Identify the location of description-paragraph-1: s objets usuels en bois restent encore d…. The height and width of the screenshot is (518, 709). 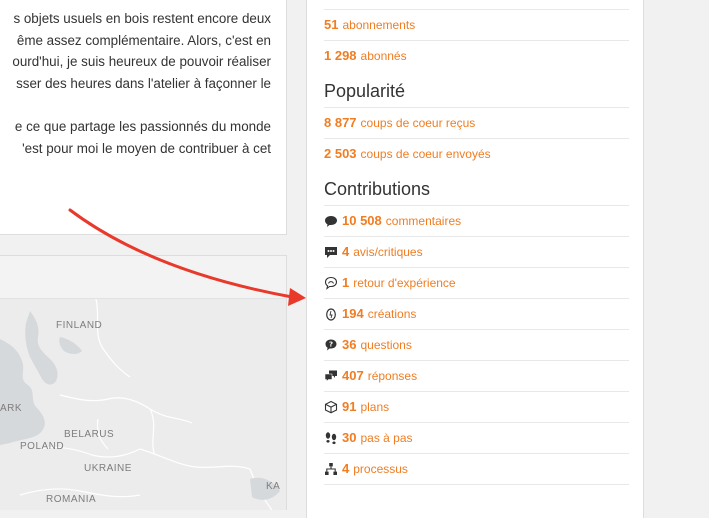
(135, 51).